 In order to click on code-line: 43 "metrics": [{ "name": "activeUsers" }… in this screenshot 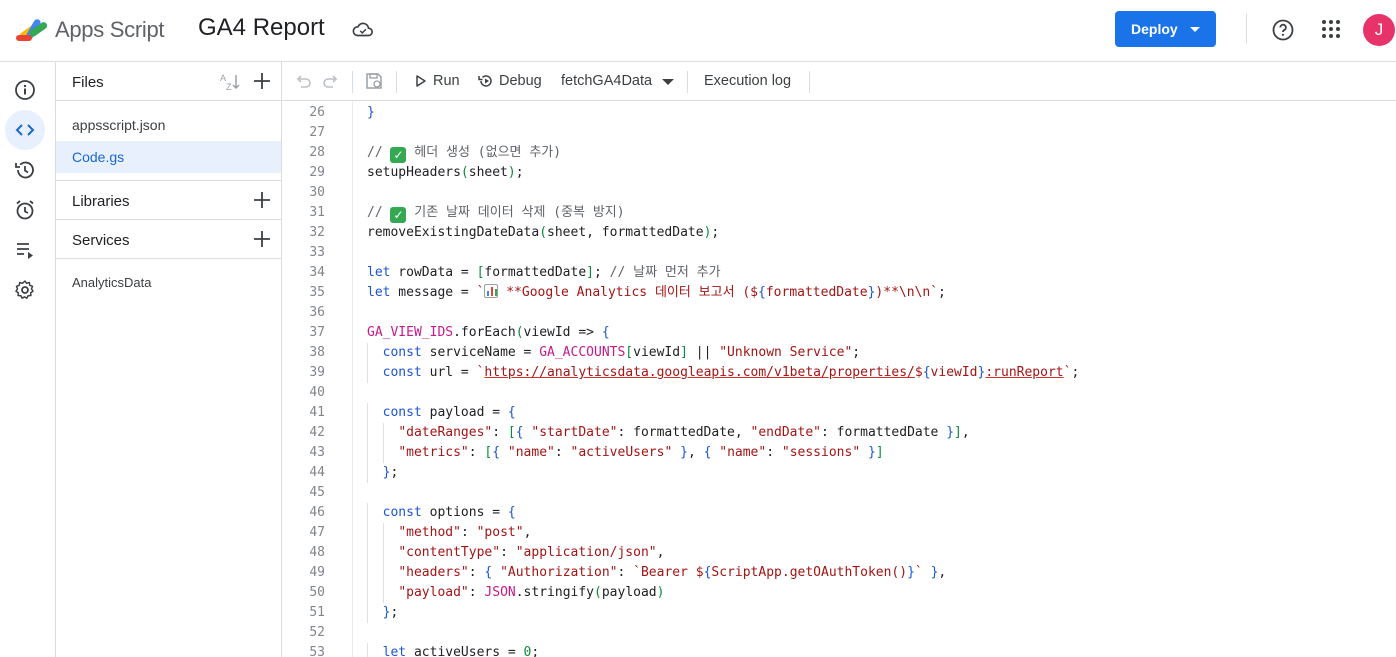, I will do `click(839, 453)`.